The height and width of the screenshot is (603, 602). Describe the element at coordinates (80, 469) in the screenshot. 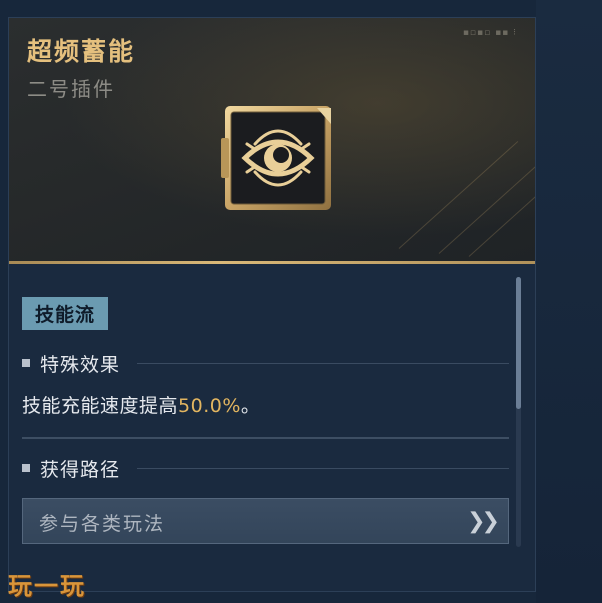

I see `acquisition-heading-label: 获得路径` at that location.